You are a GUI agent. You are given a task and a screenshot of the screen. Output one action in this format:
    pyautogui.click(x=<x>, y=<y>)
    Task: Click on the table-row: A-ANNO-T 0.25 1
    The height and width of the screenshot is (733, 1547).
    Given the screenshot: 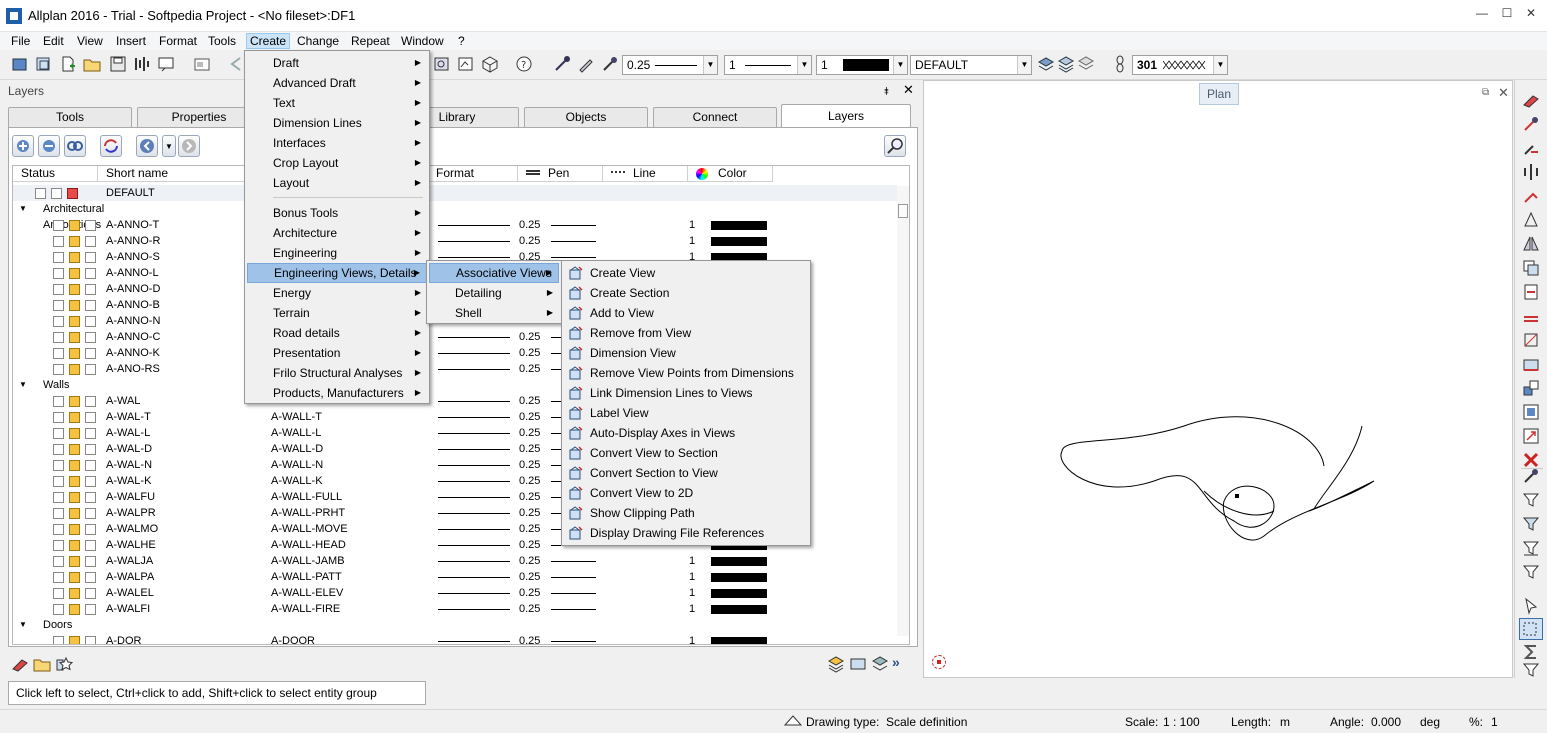 What is the action you would take?
    pyautogui.click(x=455, y=225)
    